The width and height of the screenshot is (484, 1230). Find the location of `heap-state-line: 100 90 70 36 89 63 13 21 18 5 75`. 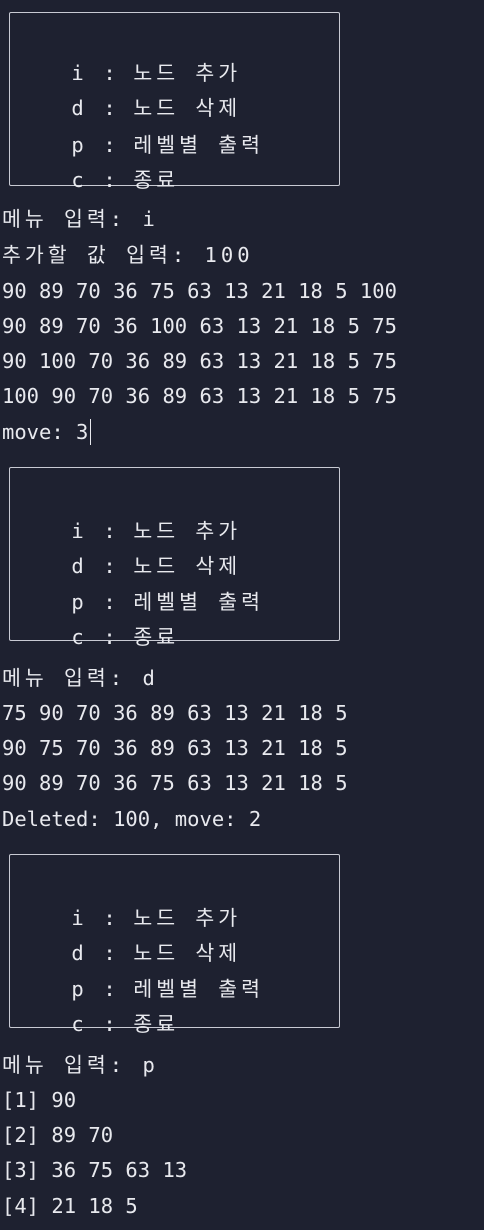

heap-state-line: 100 90 70 36 89 63 13 21 18 5 75 is located at coordinates (199, 396).